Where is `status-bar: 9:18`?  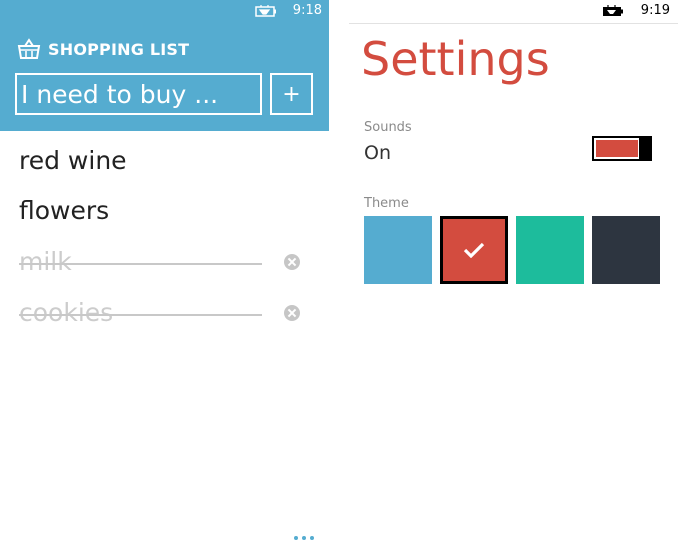
status-bar: 9:18 is located at coordinates (164, 12).